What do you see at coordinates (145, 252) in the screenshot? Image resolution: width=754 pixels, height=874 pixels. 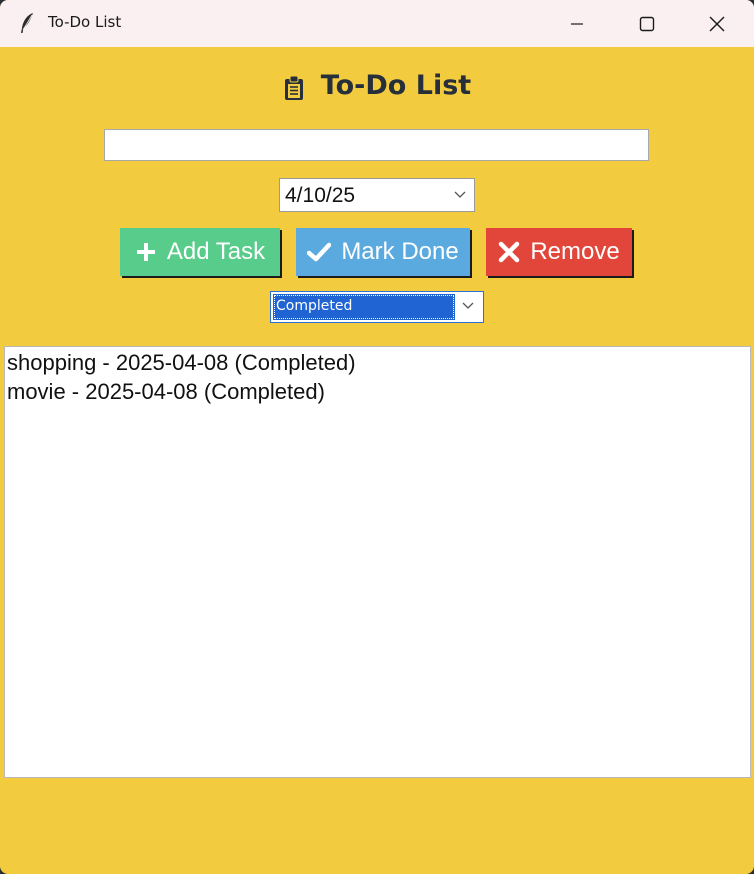 I see `plus-icon` at bounding box center [145, 252].